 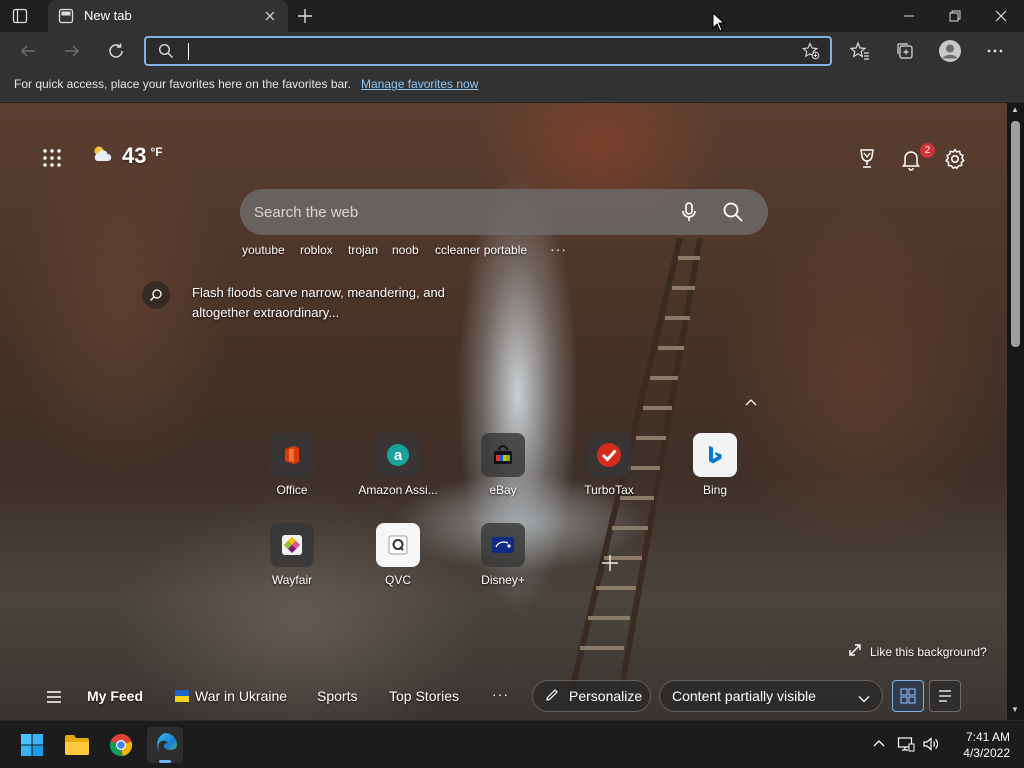 I want to click on chrome-icon, so click(x=121, y=745).